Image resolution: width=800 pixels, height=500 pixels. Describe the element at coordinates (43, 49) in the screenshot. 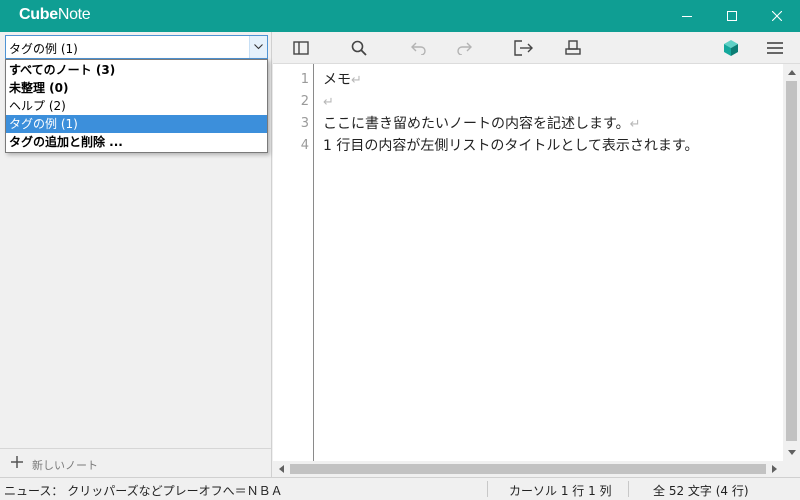

I see `tag-select-value: タグの例 (1)` at that location.